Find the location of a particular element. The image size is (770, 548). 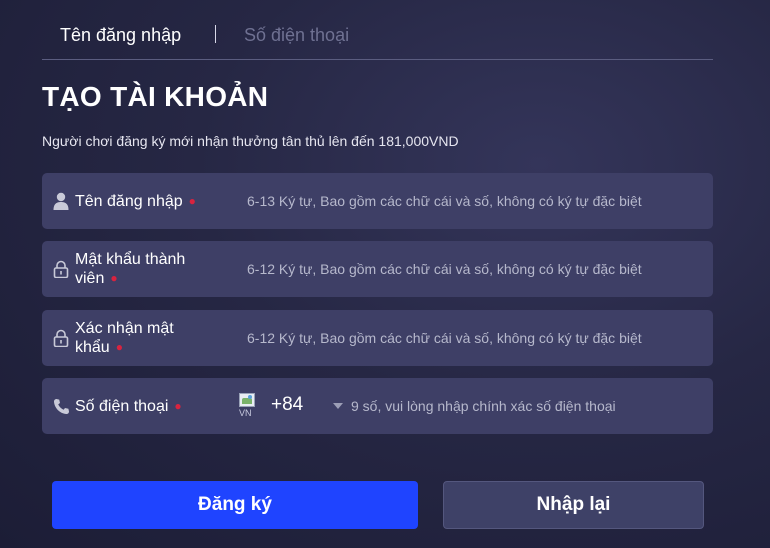

phone-icon is located at coordinates (61, 406).